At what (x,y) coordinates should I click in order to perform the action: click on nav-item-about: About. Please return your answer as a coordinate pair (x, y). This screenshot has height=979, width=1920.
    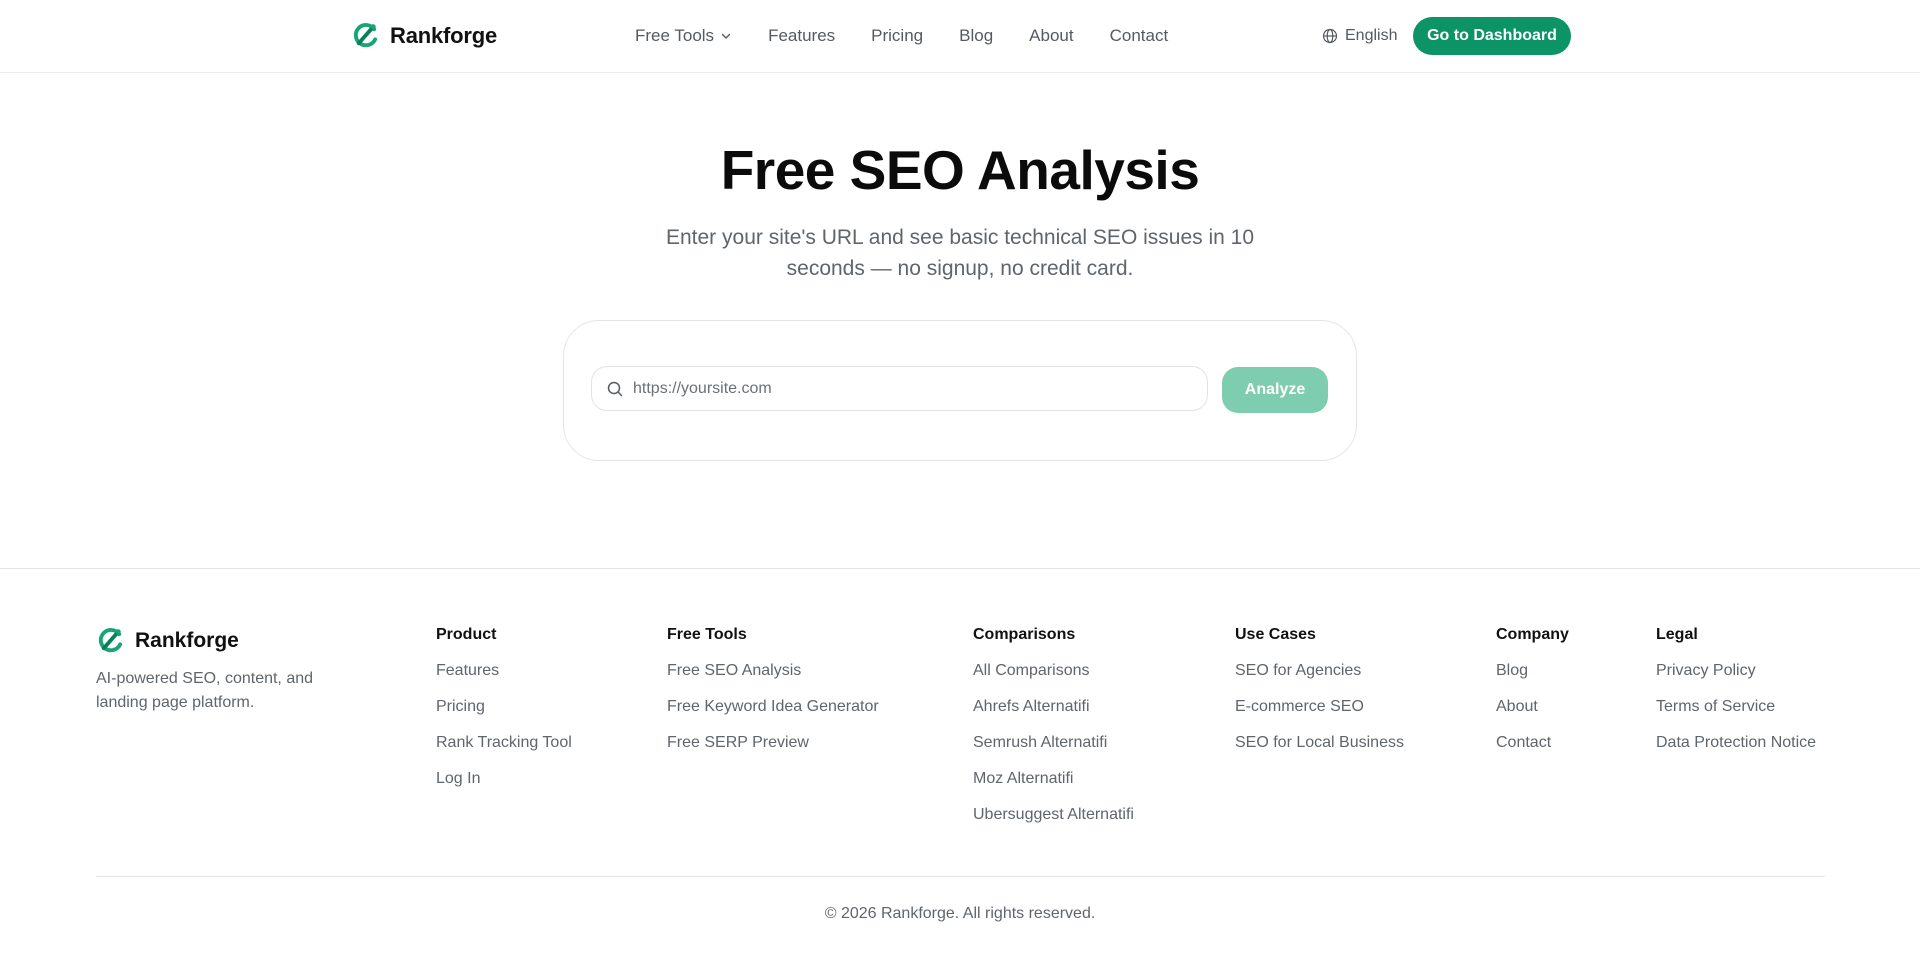
    Looking at the image, I should click on (1051, 36).